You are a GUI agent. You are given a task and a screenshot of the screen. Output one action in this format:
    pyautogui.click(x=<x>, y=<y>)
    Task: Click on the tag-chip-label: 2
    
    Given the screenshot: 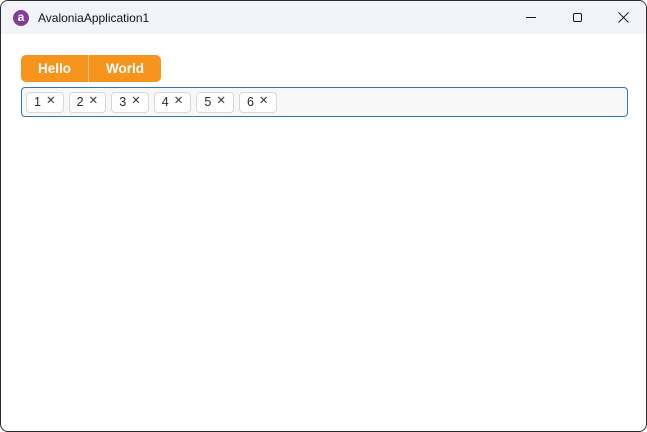 What is the action you would take?
    pyautogui.click(x=80, y=102)
    